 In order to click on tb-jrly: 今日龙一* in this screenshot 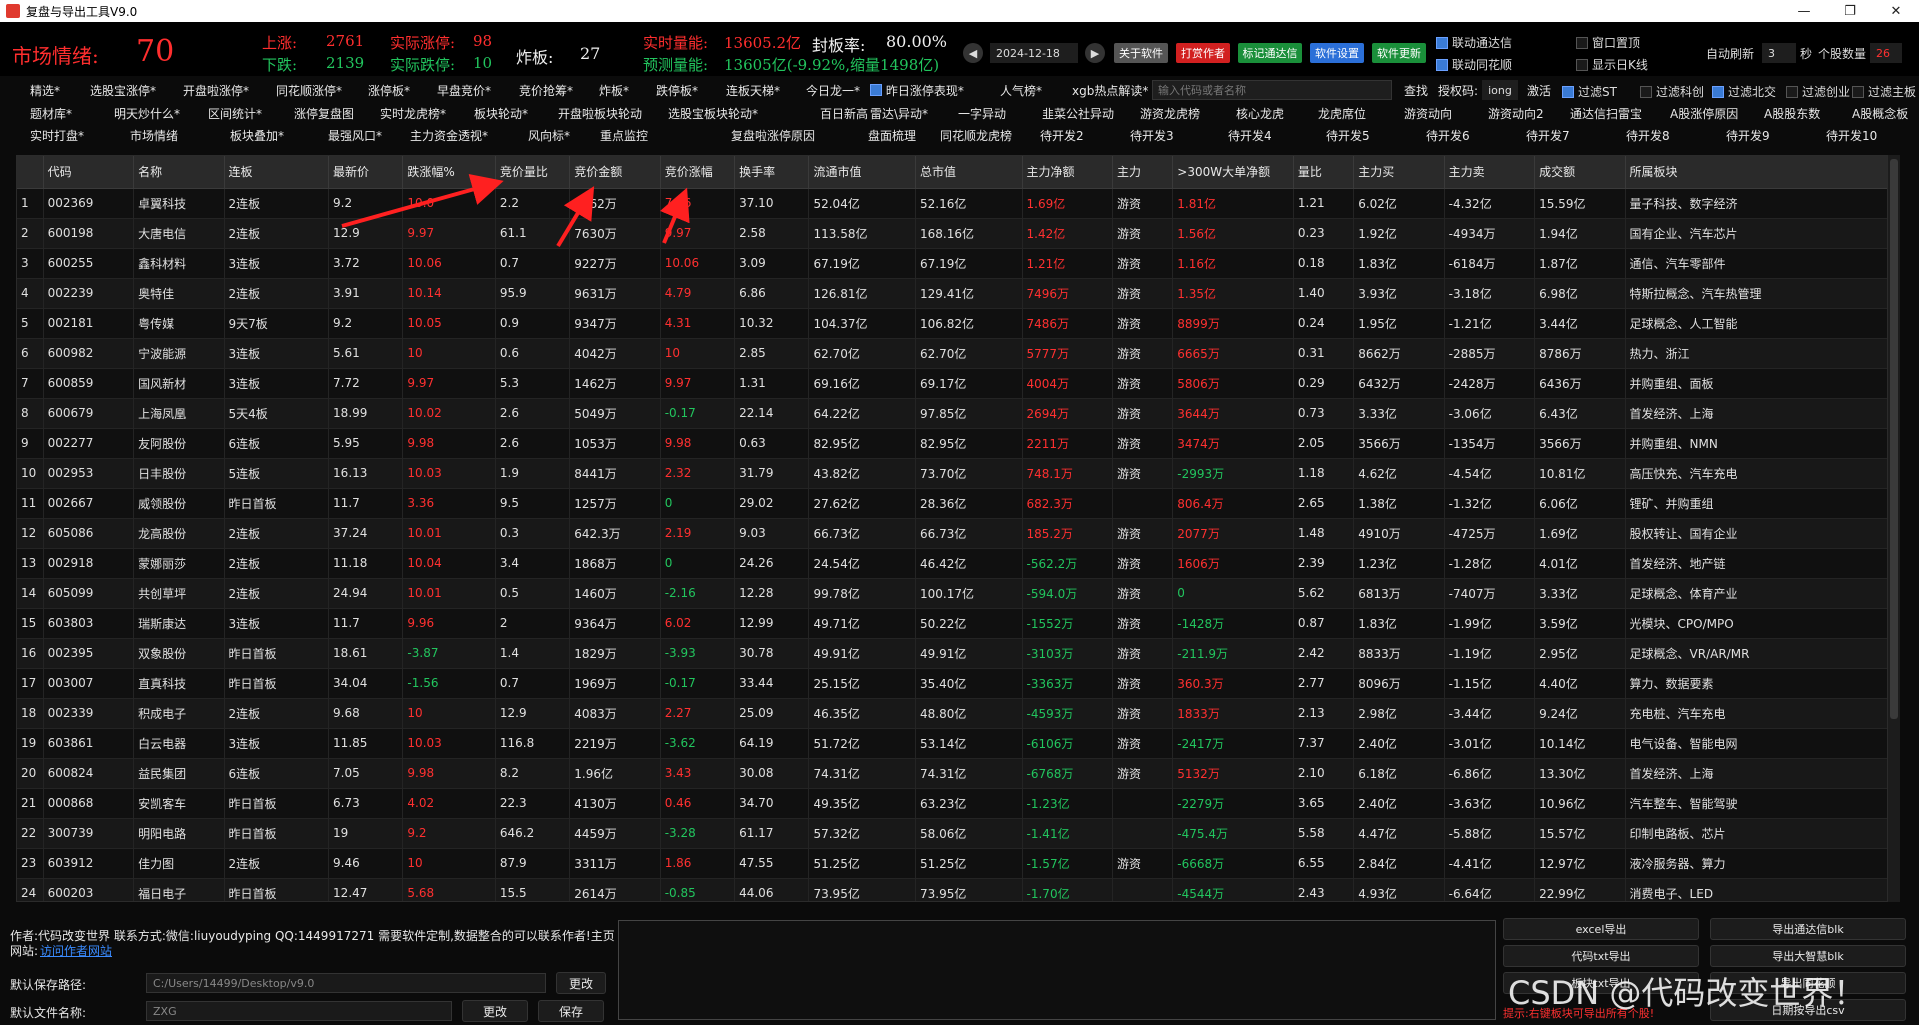, I will do `click(833, 90)`.